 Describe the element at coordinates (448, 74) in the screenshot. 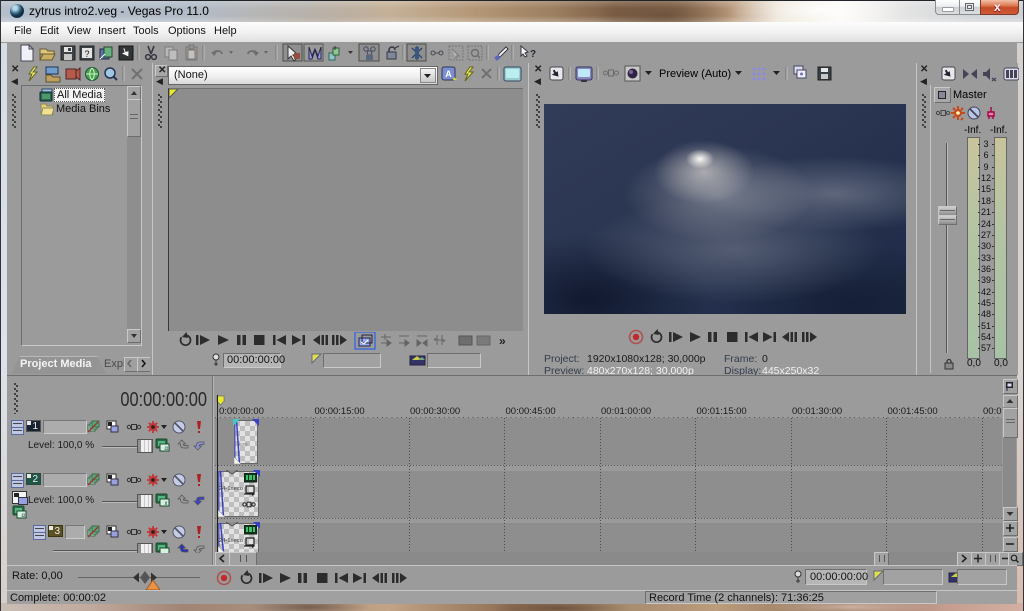

I see `svg-text: A` at that location.